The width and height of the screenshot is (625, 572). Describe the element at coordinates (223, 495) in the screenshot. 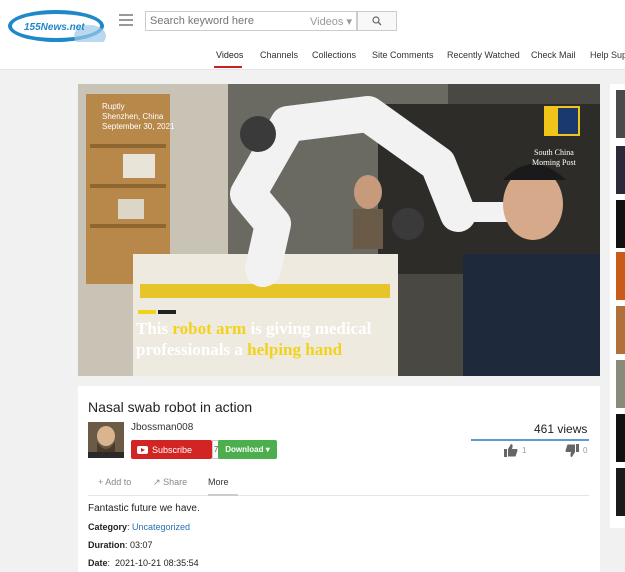

I see `active-tab-indicator` at that location.